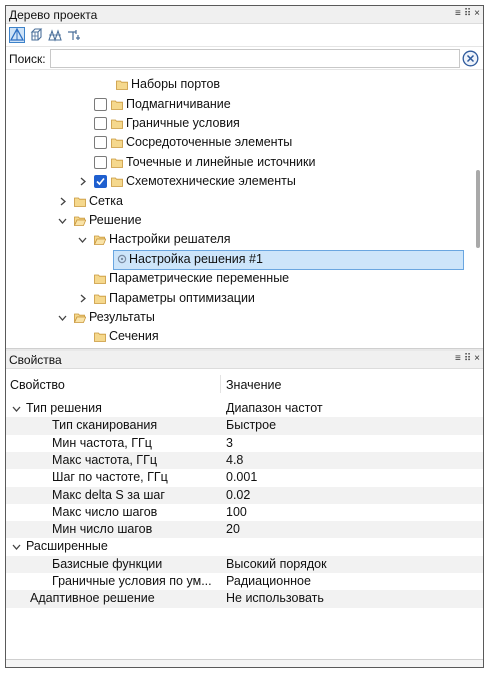 The height and width of the screenshot is (673, 489). I want to click on prop-value: 0.001, so click(241, 477).